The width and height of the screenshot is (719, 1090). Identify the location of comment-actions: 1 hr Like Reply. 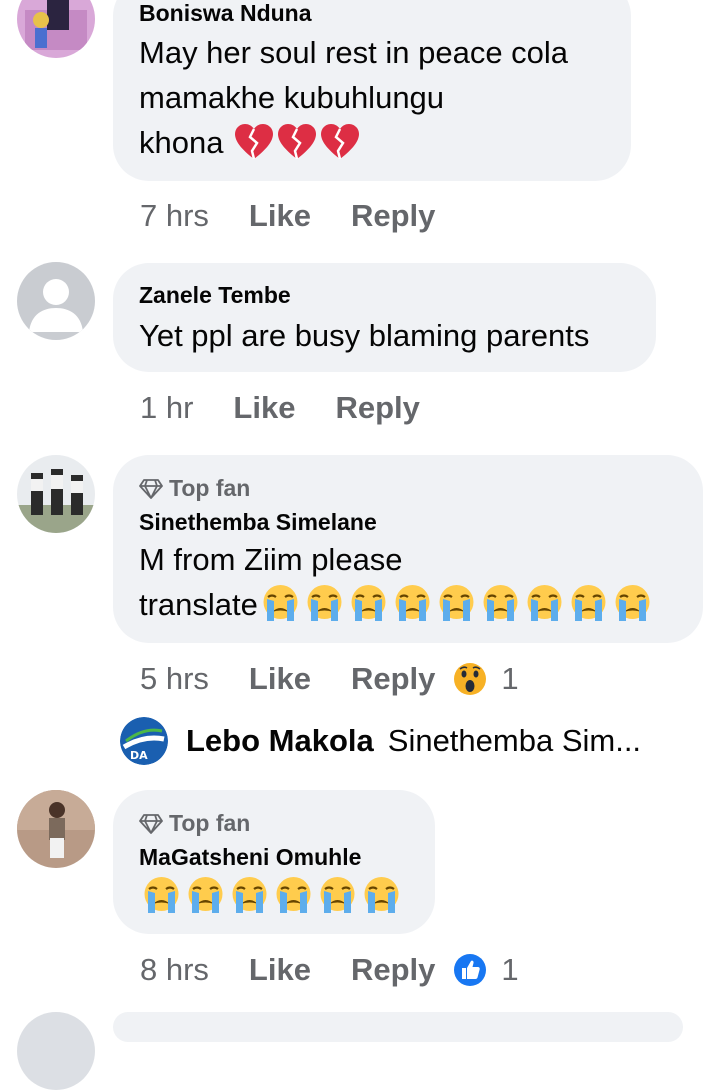
(280, 408).